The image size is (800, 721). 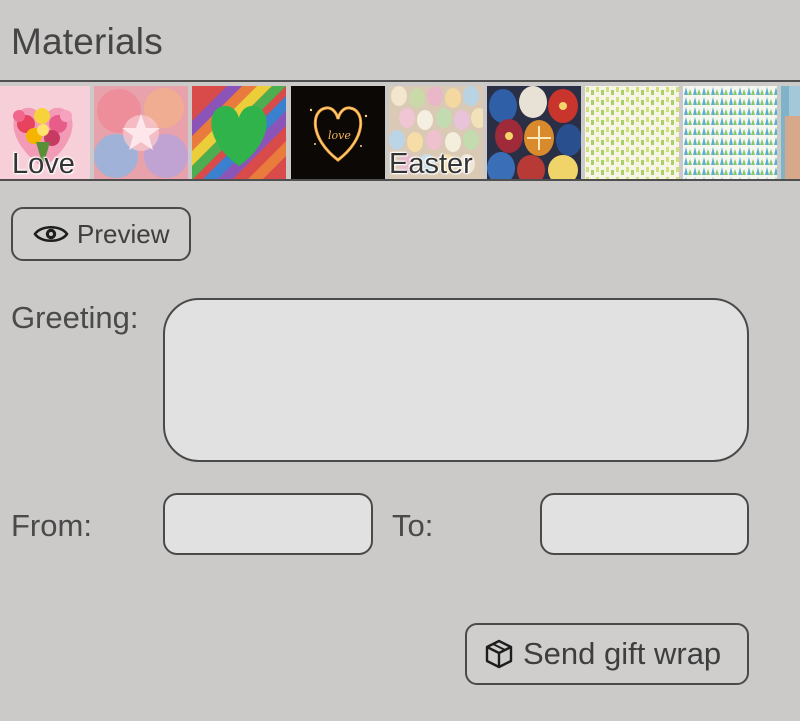 I want to click on material-thumb-pastel-hearts, so click(x=141, y=132).